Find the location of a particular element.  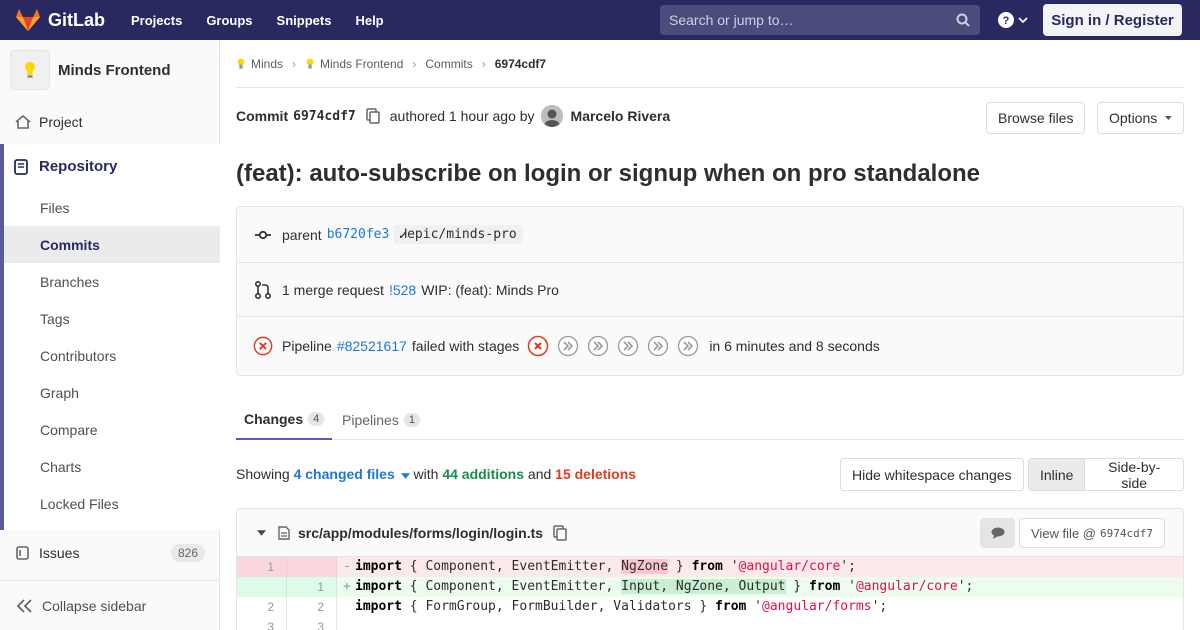

old-line-number: 3 is located at coordinates (262, 623).